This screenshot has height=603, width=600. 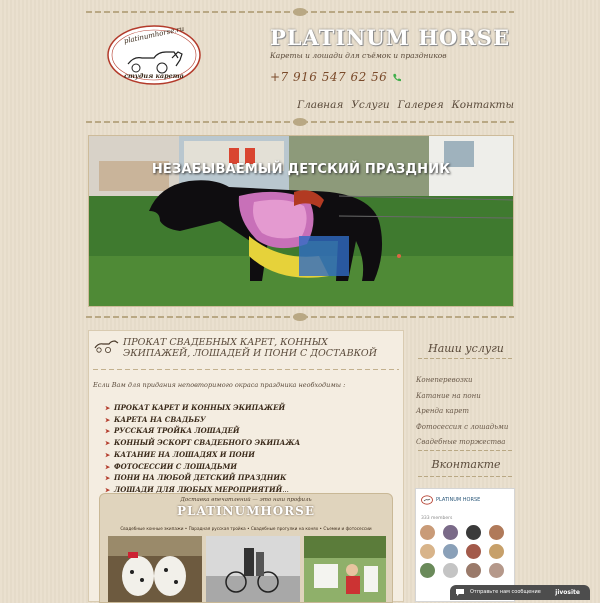 I want to click on list-item: ➤ КАТАНИЕ НА ЛОШАДЯХ И ПОНИ, so click(x=180, y=454).